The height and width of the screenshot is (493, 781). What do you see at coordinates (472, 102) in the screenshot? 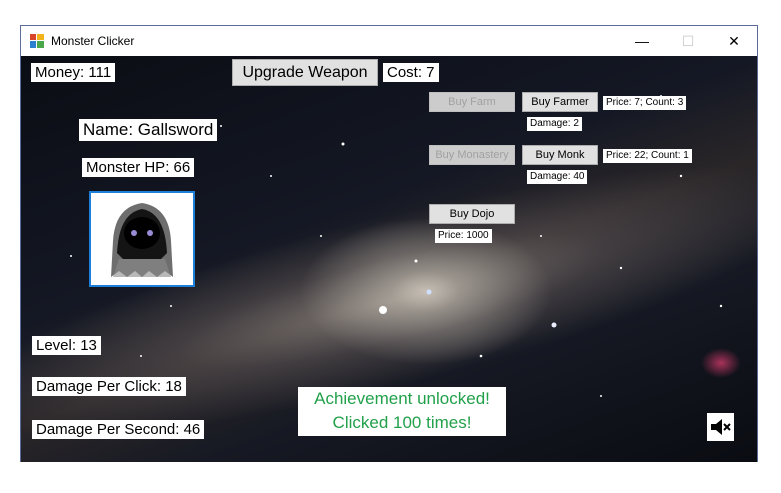
I see `buy-farm-button: Buy Farm` at bounding box center [472, 102].